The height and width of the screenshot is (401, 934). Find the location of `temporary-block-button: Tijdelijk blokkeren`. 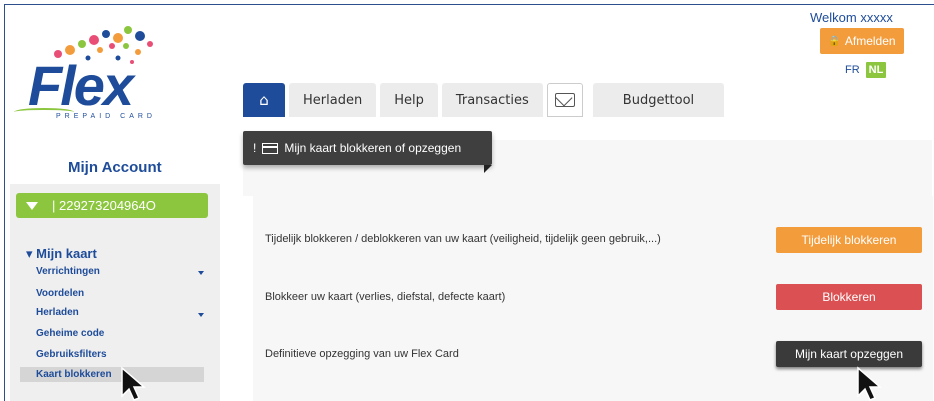

temporary-block-button: Tijdelijk blokkeren is located at coordinates (849, 240).